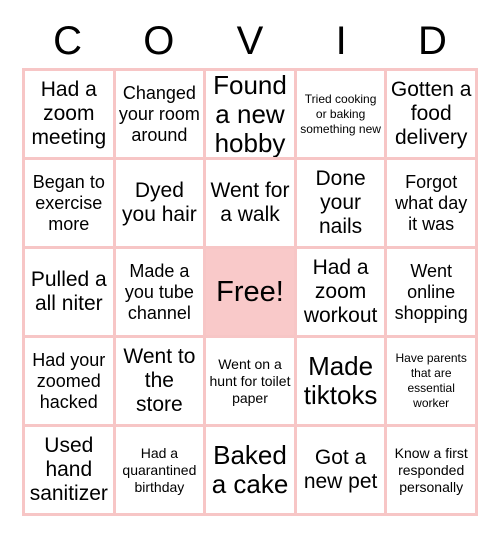  I want to click on bingo-cell: Changed your room around, so click(161, 115).